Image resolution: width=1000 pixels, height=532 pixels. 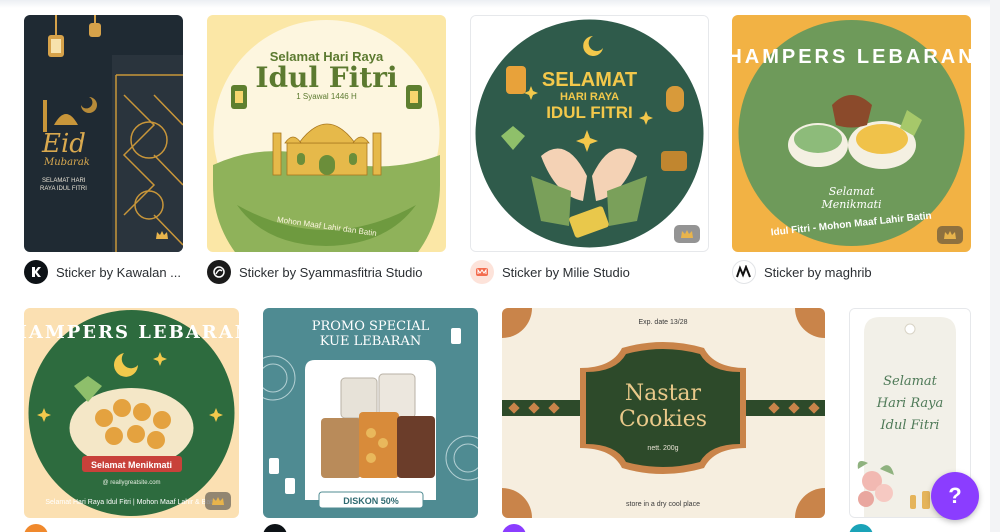 What do you see at coordinates (500, 4) in the screenshot?
I see `top-shadow` at bounding box center [500, 4].